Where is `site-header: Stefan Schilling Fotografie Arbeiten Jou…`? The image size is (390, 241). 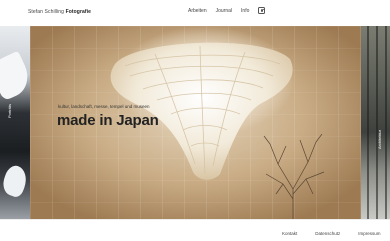
site-header: Stefan Schilling Fotografie Arbeiten Jou… is located at coordinates (195, 13).